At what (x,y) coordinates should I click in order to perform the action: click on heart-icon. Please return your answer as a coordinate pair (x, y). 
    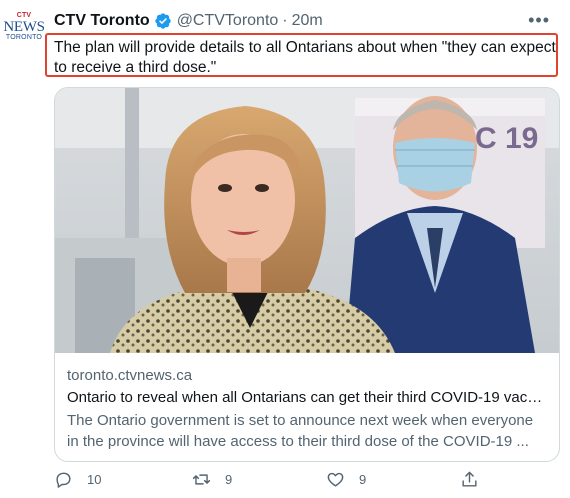
    Looking at the image, I should click on (335, 479).